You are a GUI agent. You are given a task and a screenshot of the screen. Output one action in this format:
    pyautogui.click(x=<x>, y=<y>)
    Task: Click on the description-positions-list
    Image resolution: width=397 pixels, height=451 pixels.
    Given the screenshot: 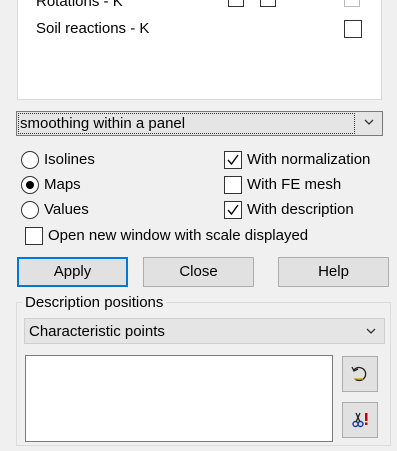 What is the action you would take?
    pyautogui.click(x=179, y=398)
    